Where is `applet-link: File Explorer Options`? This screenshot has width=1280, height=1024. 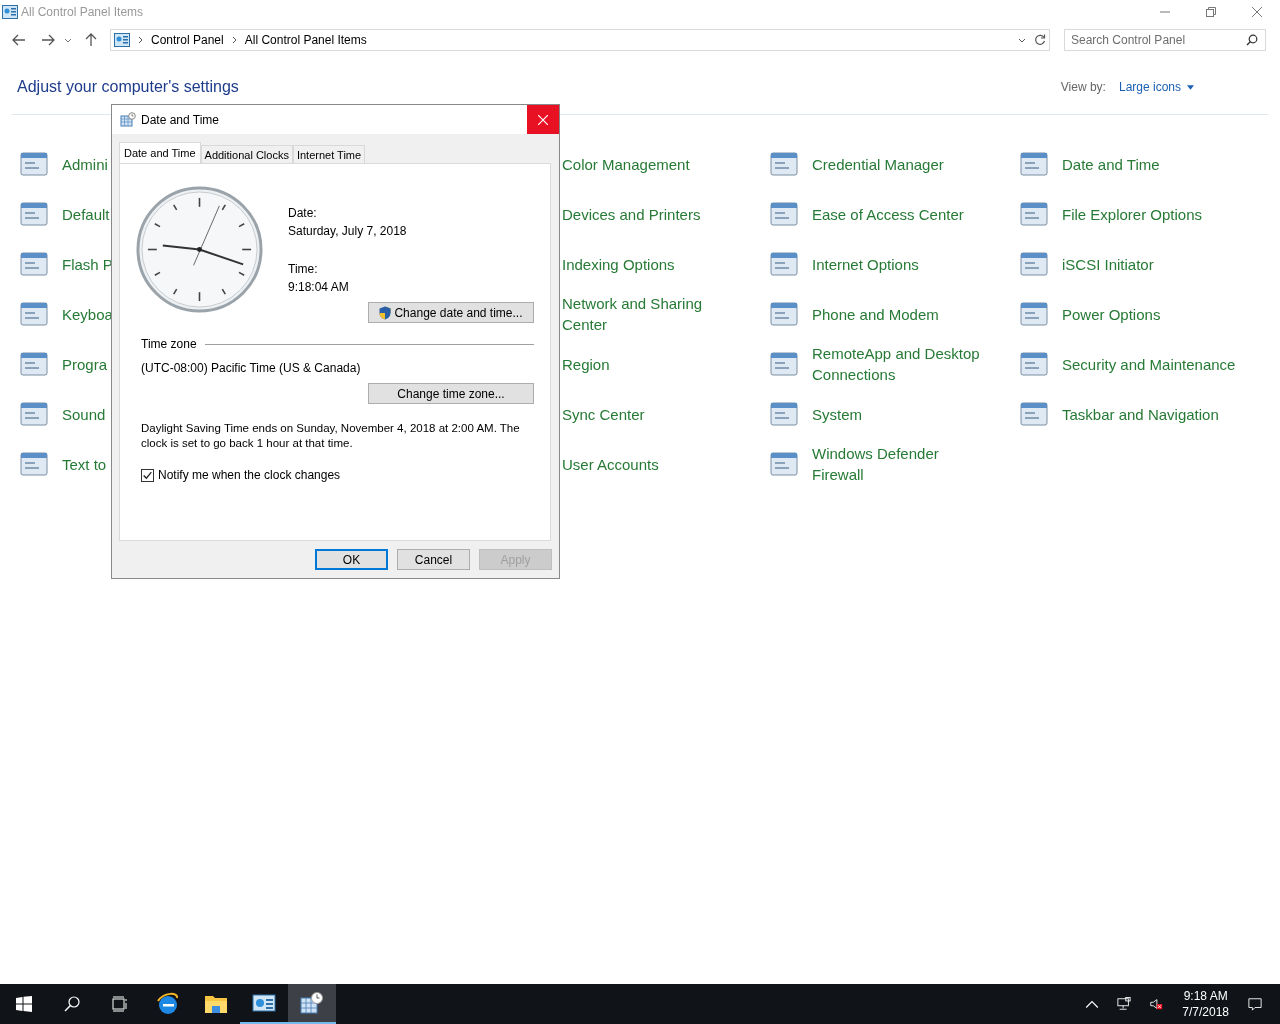 applet-link: File Explorer Options is located at coordinates (1132, 214).